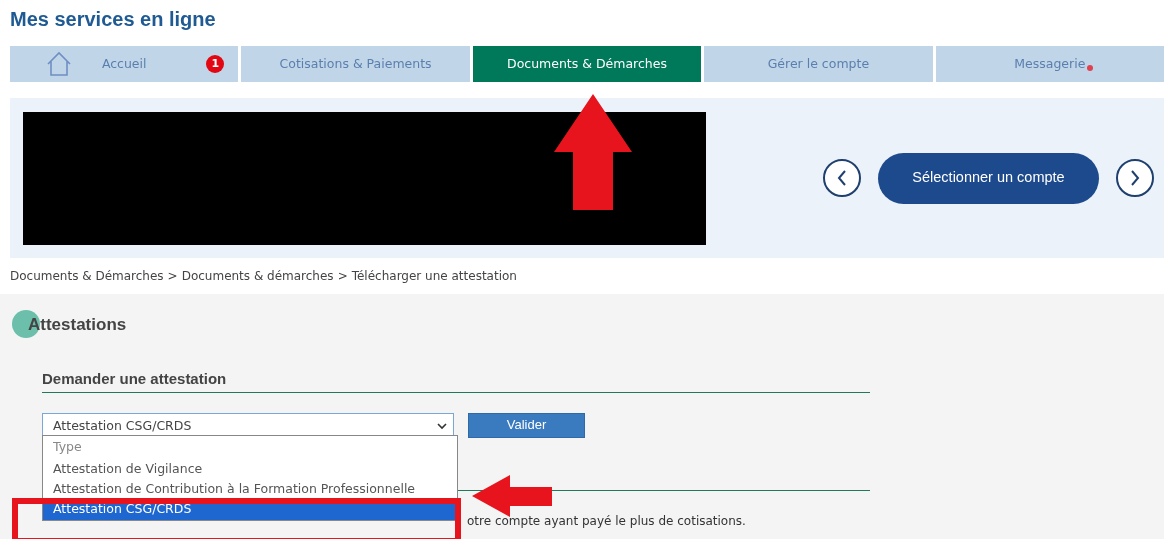  Describe the element at coordinates (1090, 67) in the screenshot. I see `unread-dot` at that location.